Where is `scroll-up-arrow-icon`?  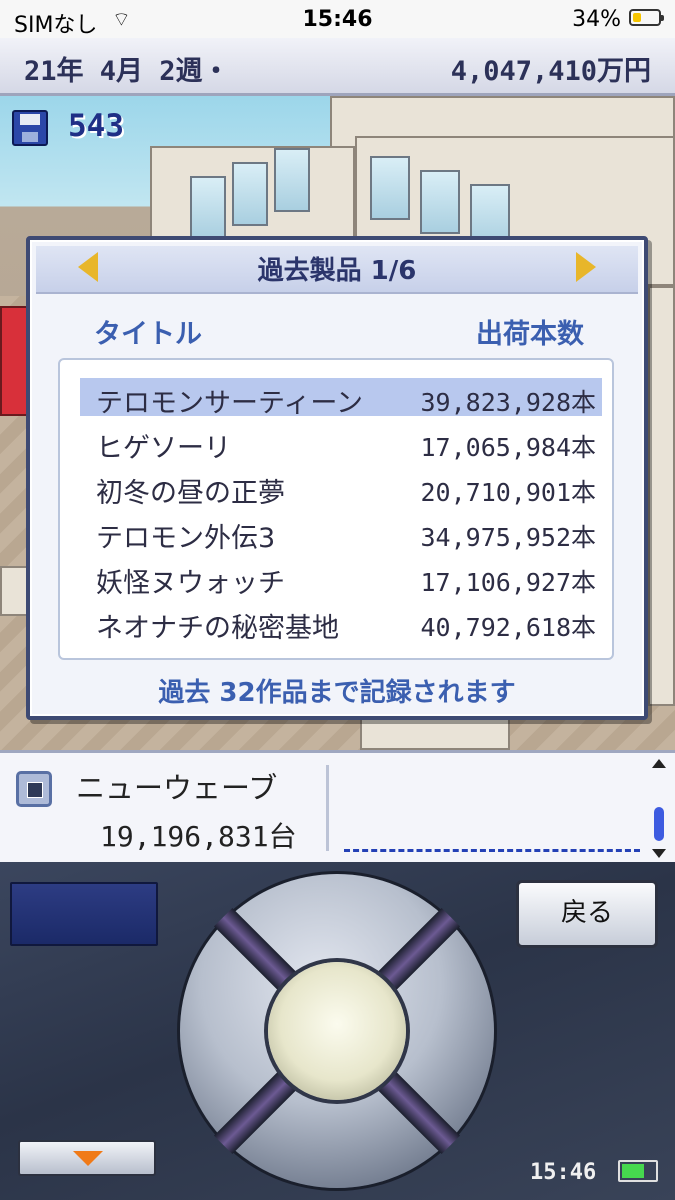 scroll-up-arrow-icon is located at coordinates (659, 763).